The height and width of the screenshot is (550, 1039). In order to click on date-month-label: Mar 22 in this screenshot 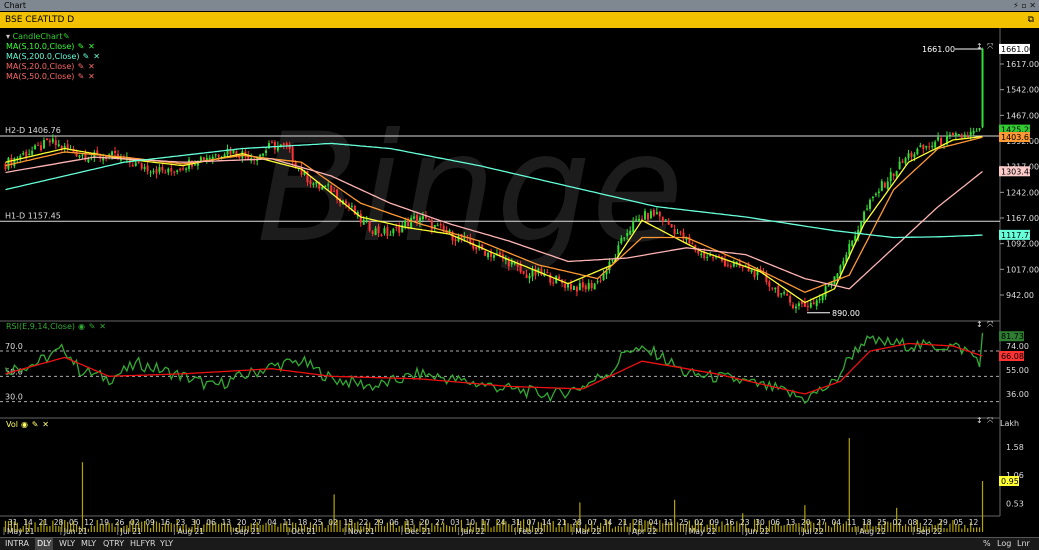, I will do `click(588, 531)`.